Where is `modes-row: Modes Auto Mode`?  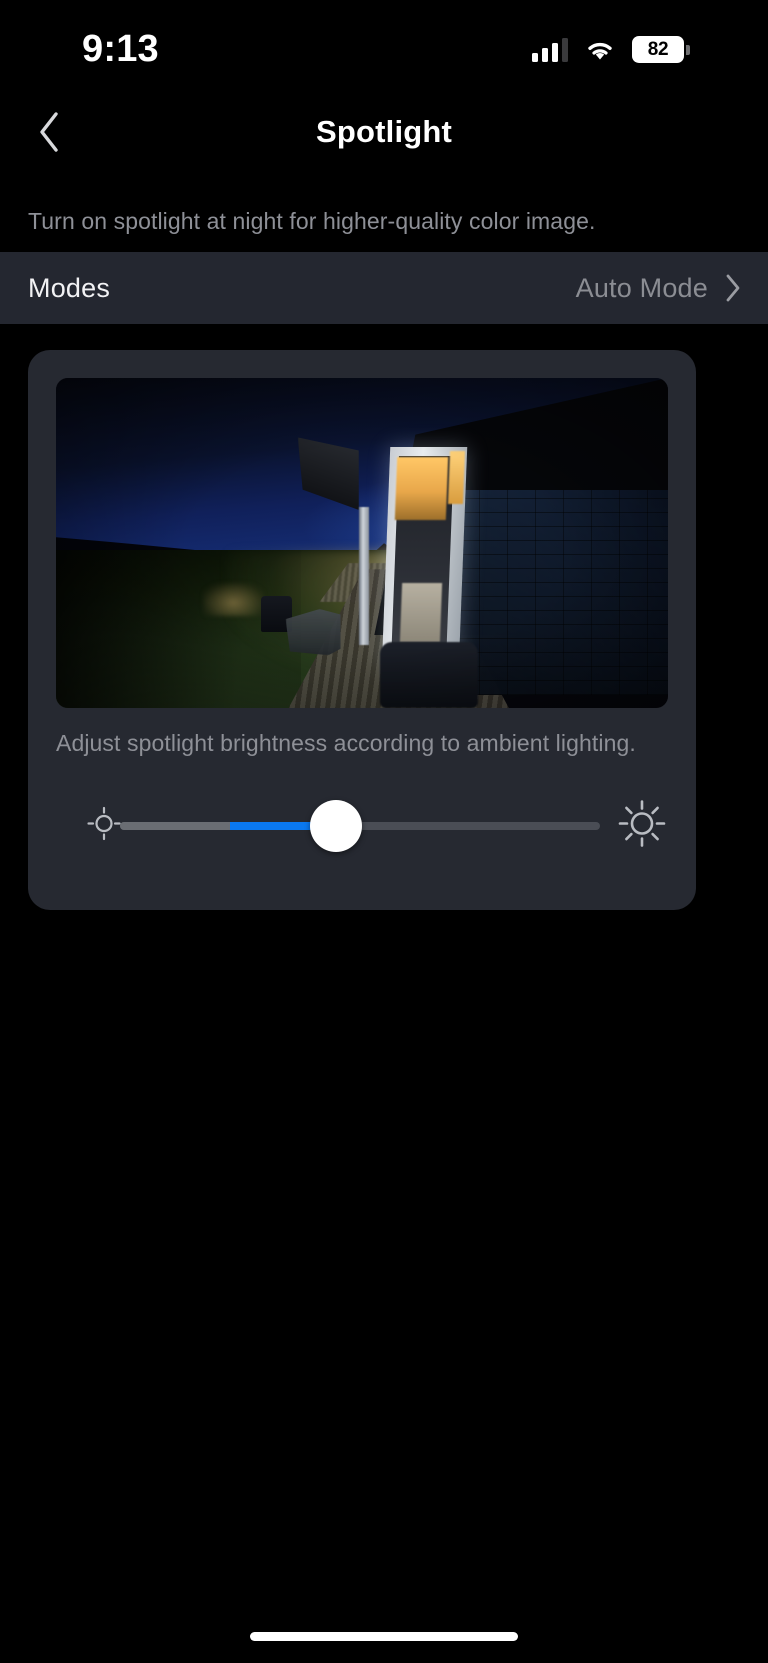
modes-row: Modes Auto Mode is located at coordinates (384, 288).